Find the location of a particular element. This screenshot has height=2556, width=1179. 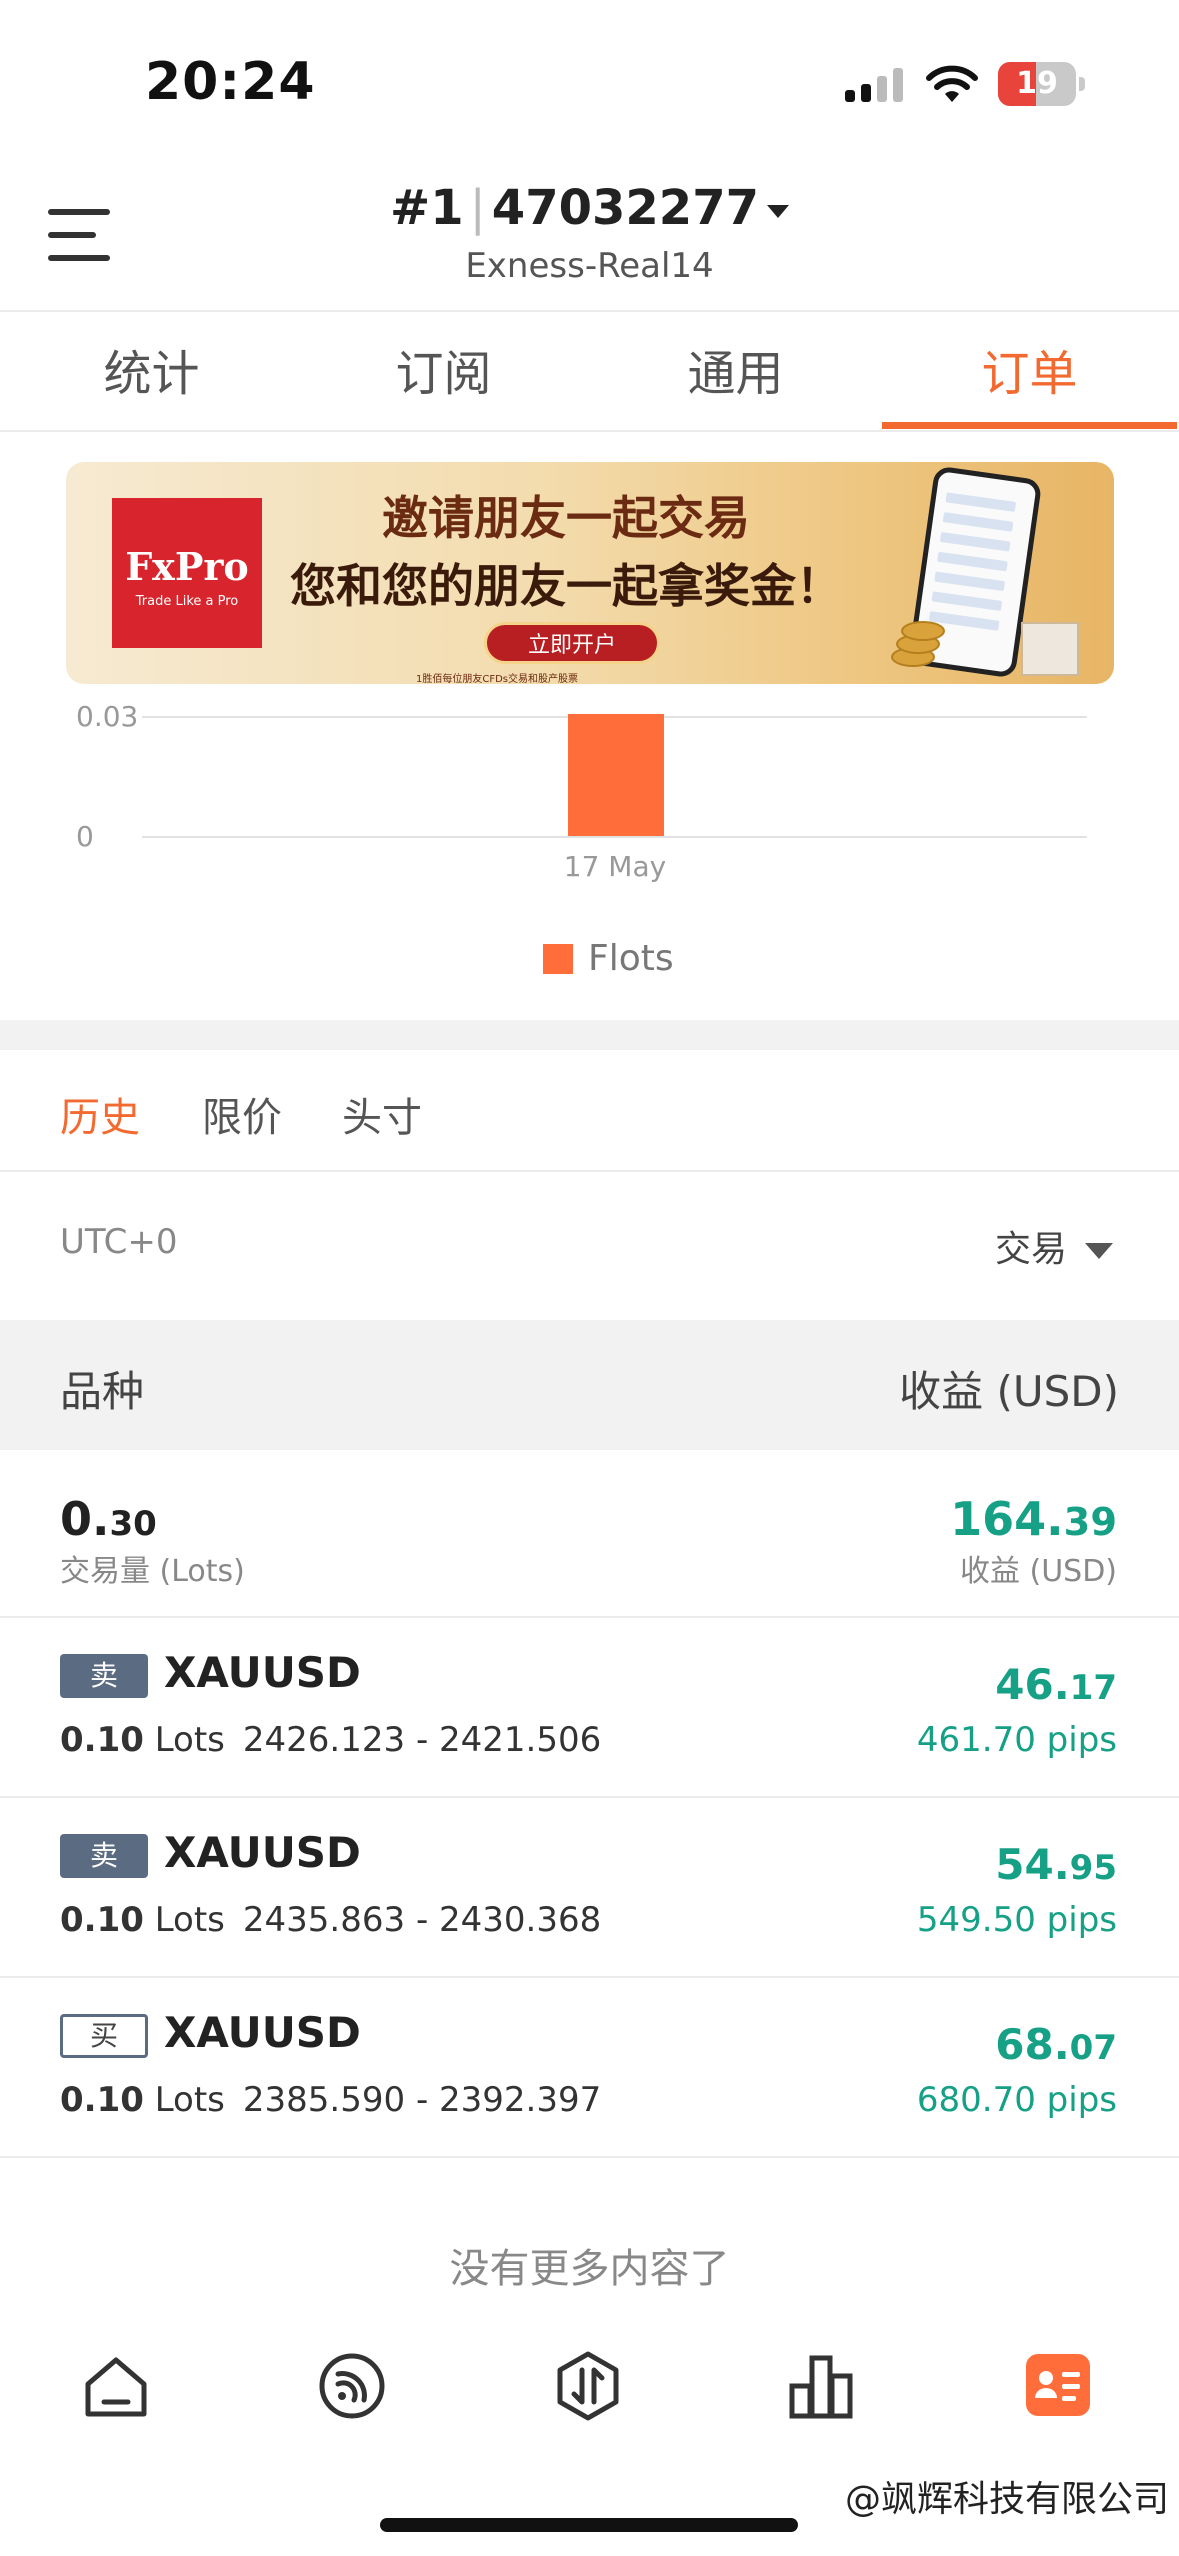

no-more-content: 没有更多内容了 is located at coordinates (589, 2269).